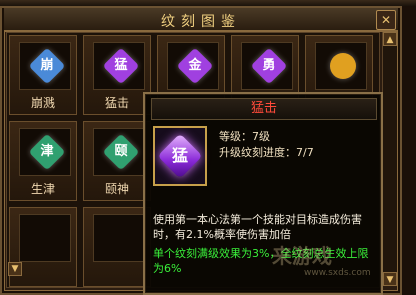 This screenshot has width=416, height=295. What do you see at coordinates (390, 39) in the screenshot?
I see `scroll-up-arrow-icon: ▲` at bounding box center [390, 39].